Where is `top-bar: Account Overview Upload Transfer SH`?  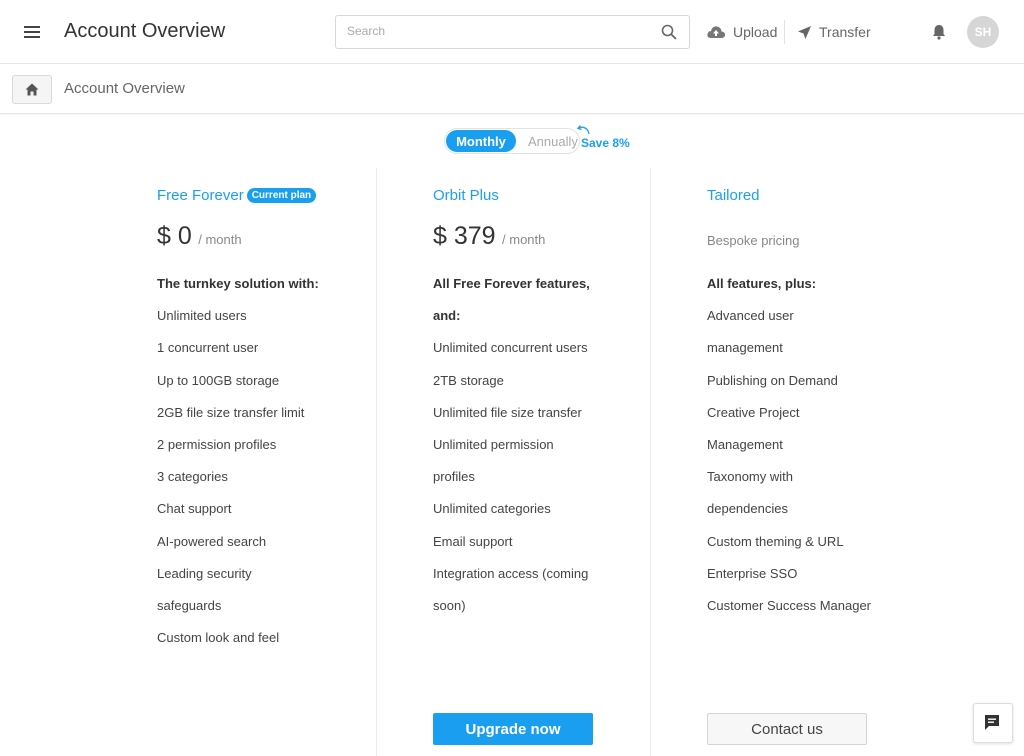 top-bar: Account Overview Upload Transfer SH is located at coordinates (512, 32).